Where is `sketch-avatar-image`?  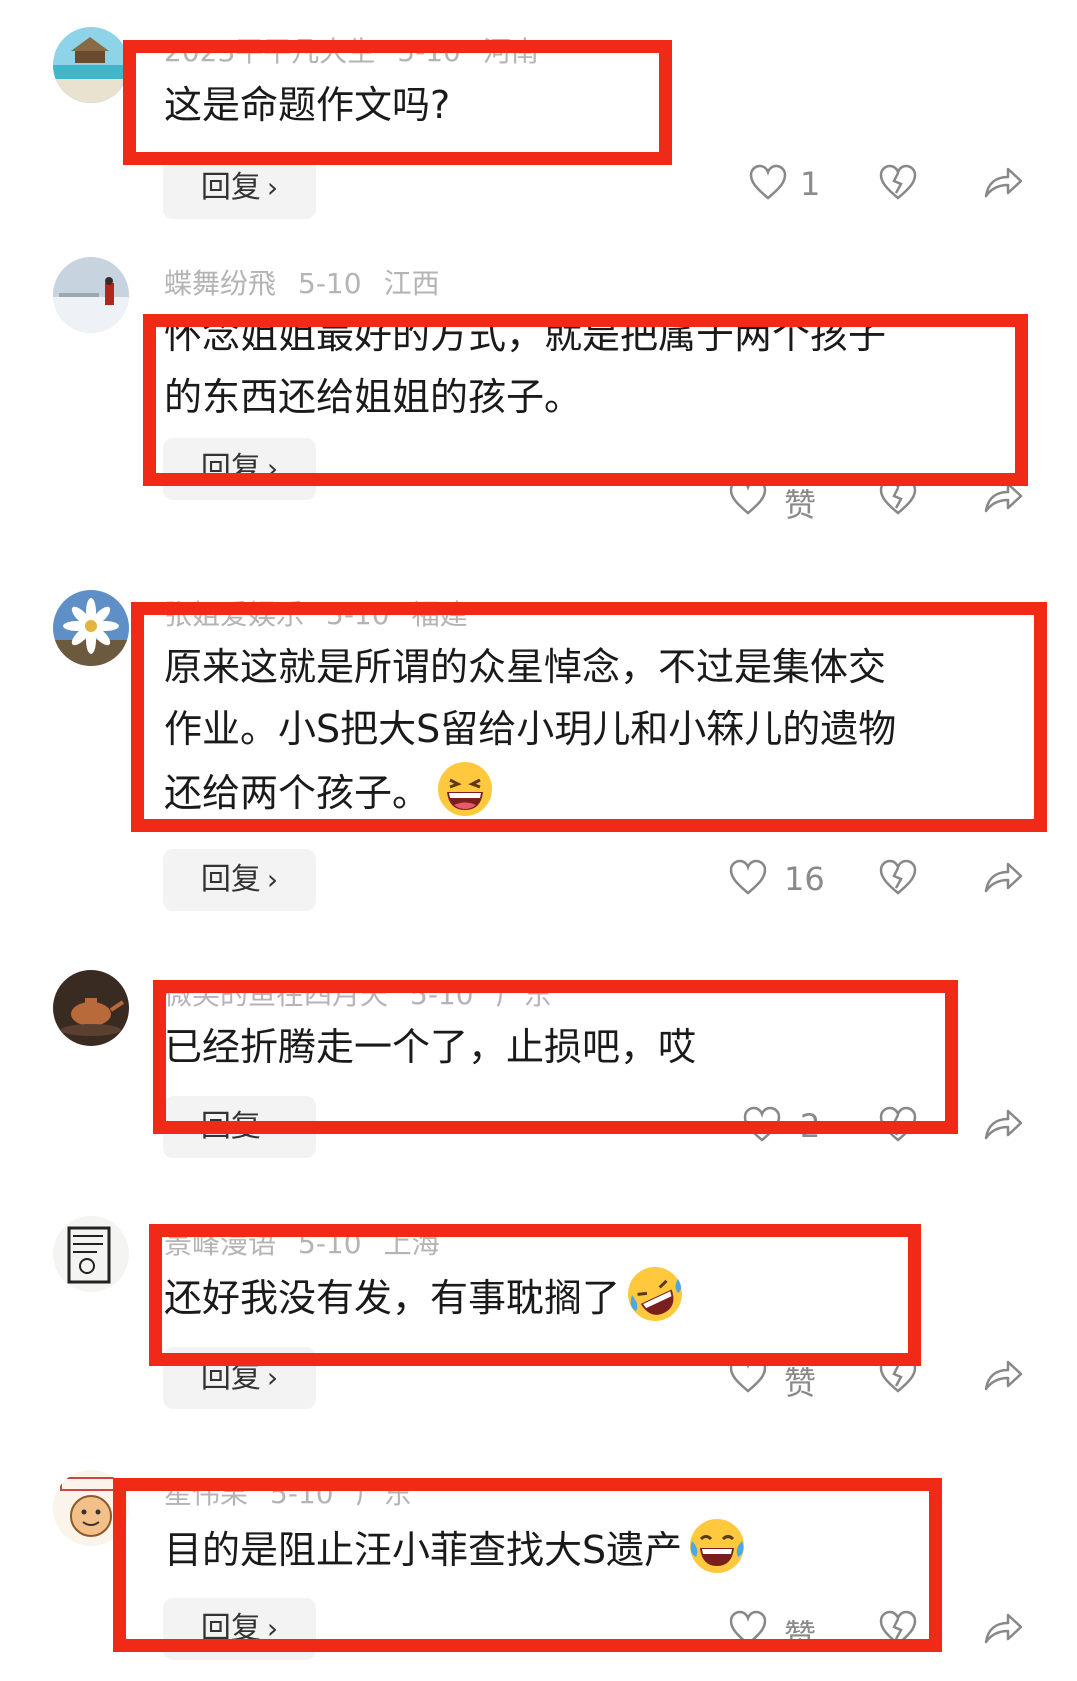
sketch-avatar-image is located at coordinates (91, 1254).